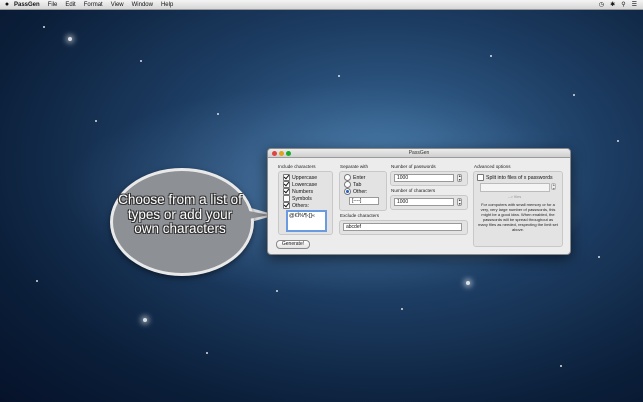  Describe the element at coordinates (360, 215) in the screenshot. I see `exclude-label: Exclude characters` at that location.